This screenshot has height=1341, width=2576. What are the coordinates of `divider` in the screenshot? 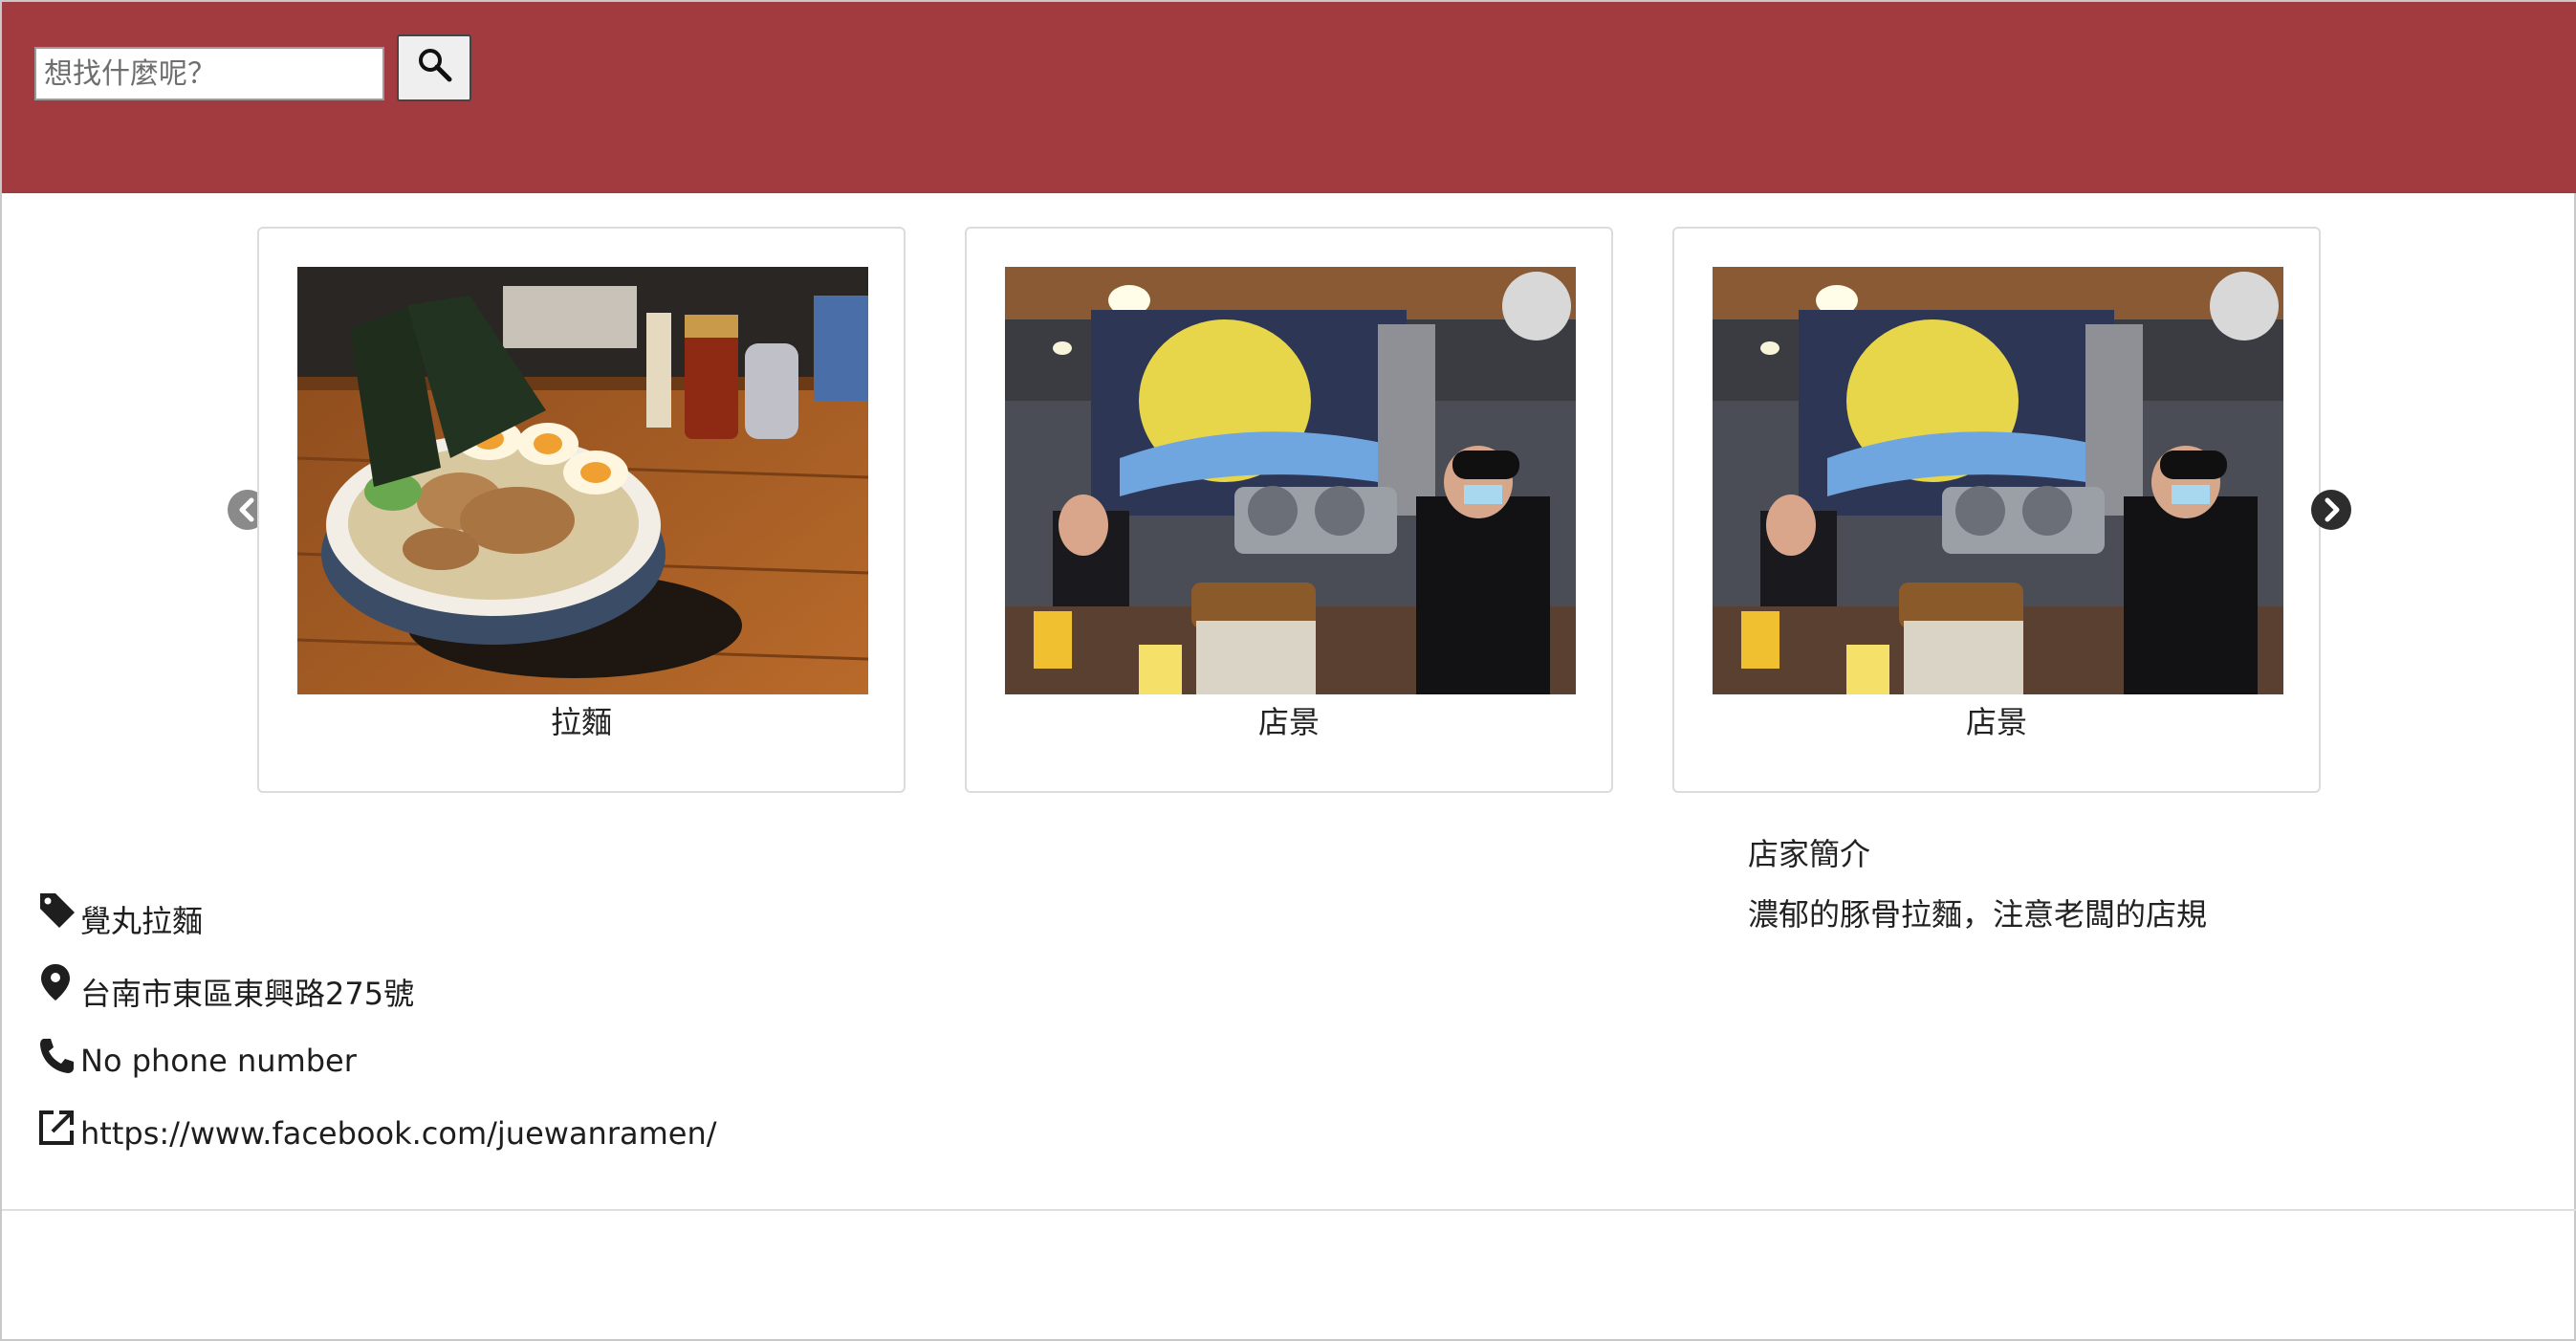 It's located at (1289, 1210).